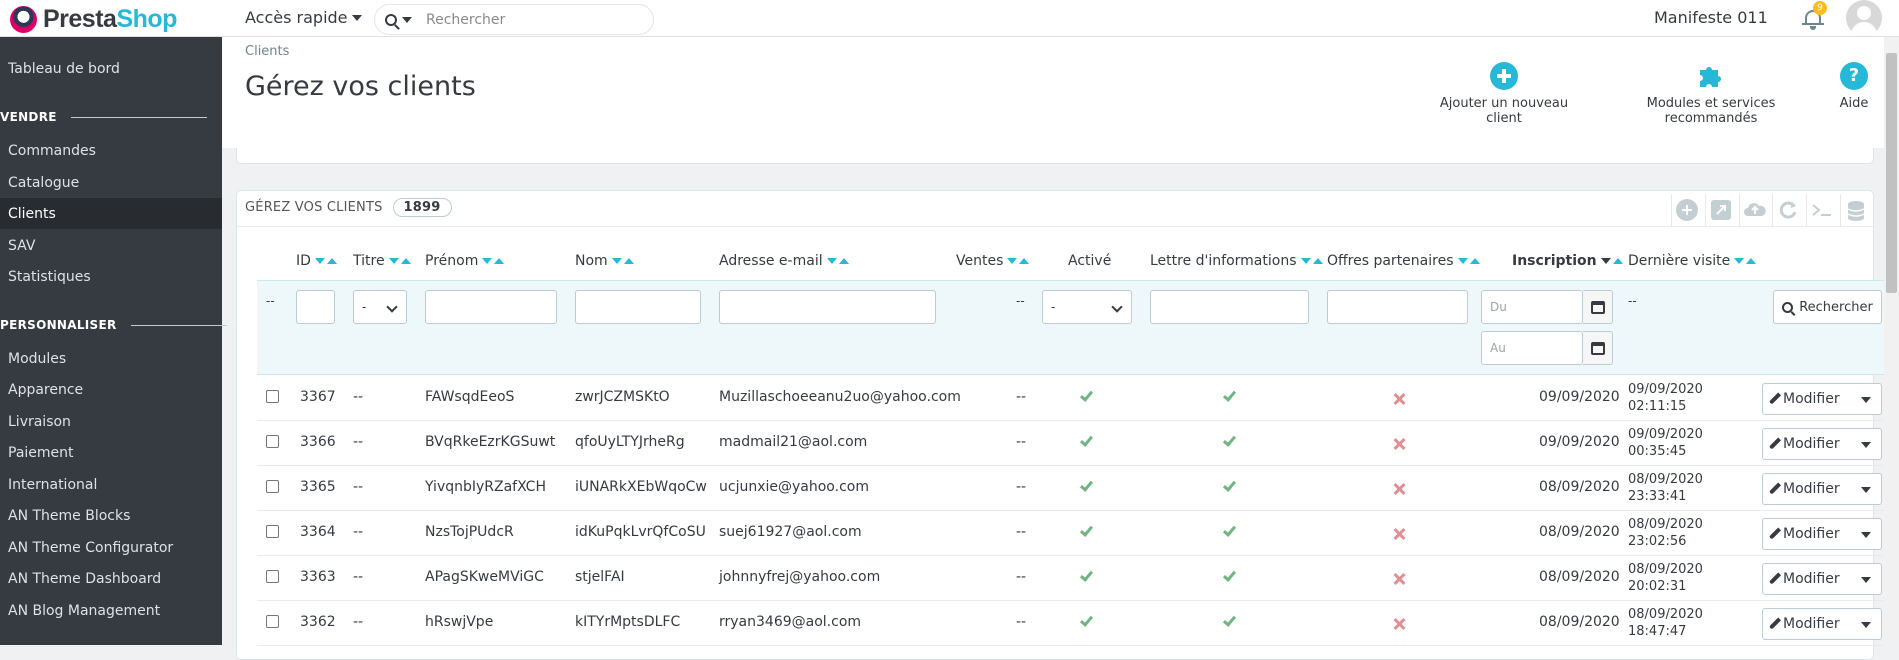 Image resolution: width=1899 pixels, height=660 pixels. What do you see at coordinates (1692, 261) in the screenshot?
I see `col-last-visit: Dernière visite` at bounding box center [1692, 261].